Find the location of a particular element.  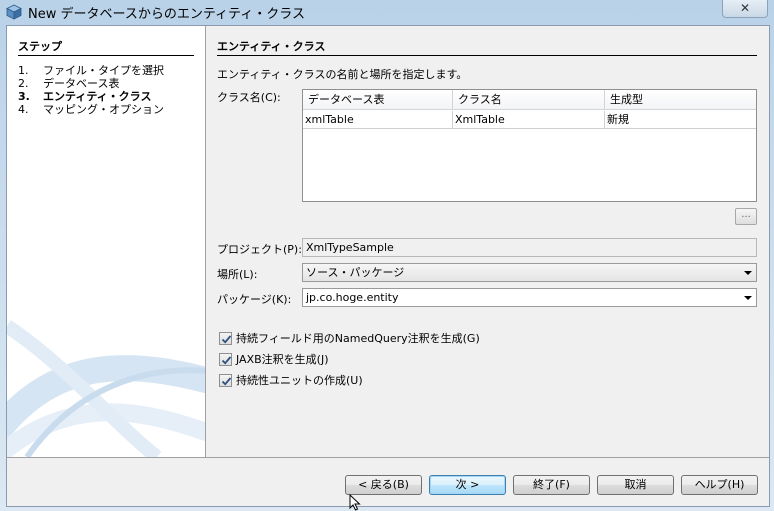

cell-db-table: xmlTable is located at coordinates (378, 120).